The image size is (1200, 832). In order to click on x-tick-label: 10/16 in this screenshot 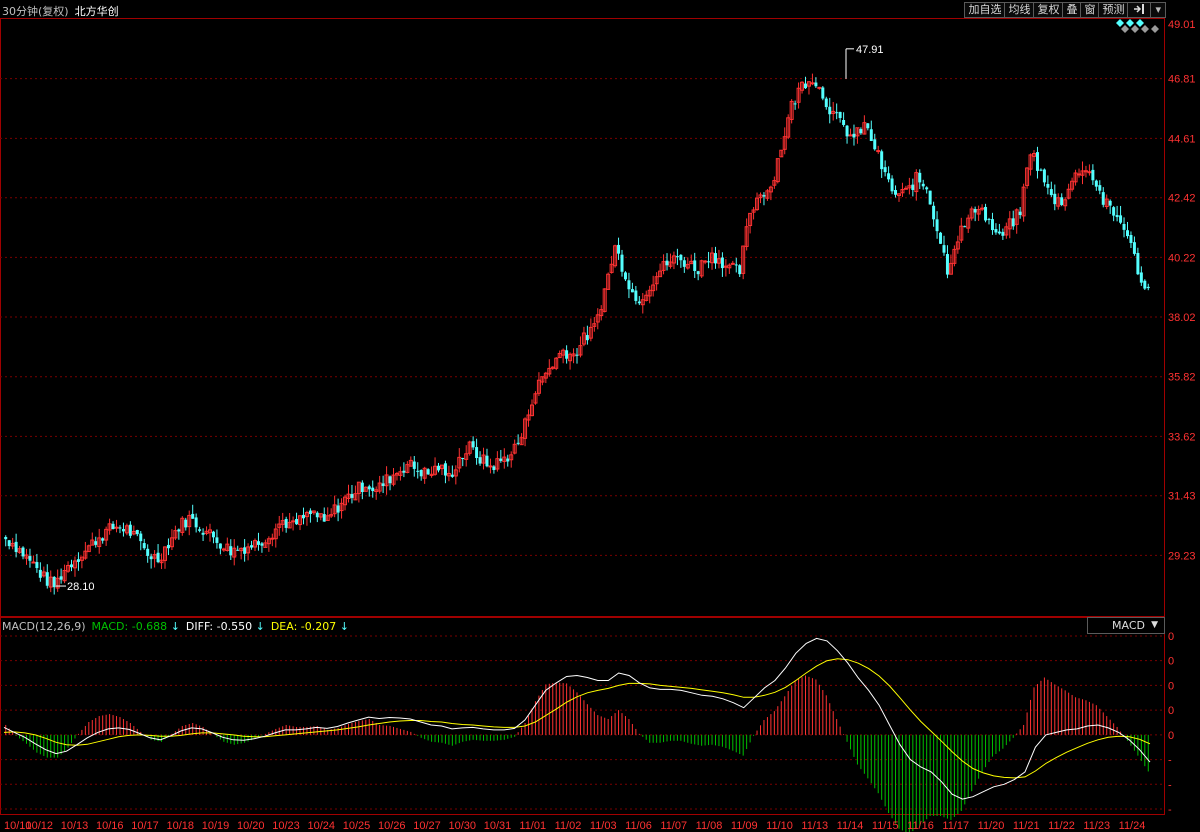, I will do `click(110, 826)`.